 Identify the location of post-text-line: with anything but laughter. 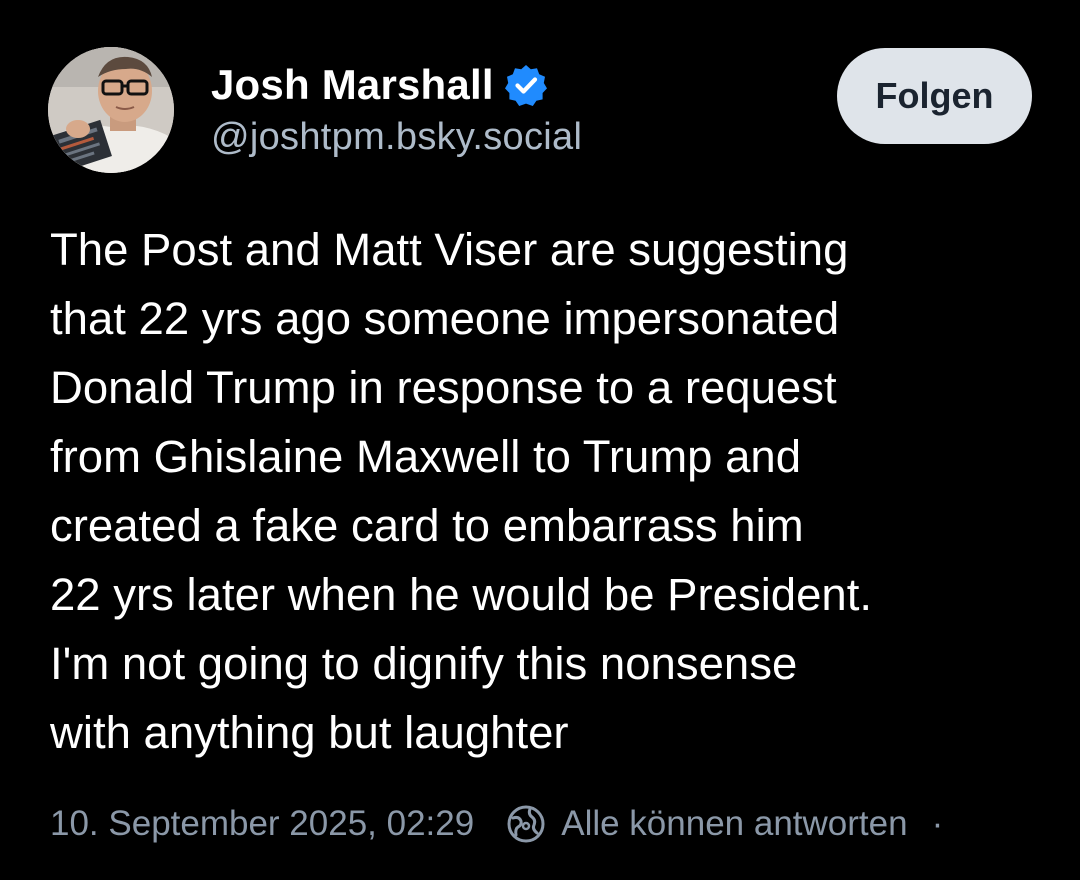
(309, 732).